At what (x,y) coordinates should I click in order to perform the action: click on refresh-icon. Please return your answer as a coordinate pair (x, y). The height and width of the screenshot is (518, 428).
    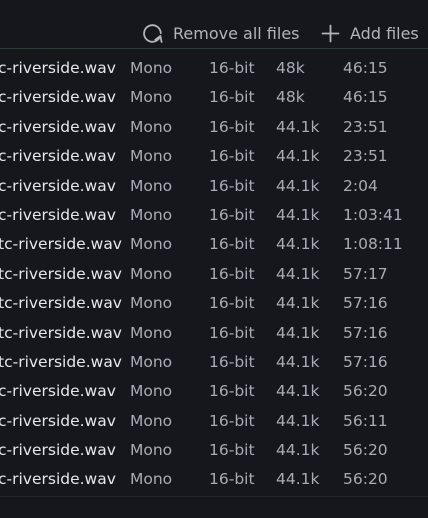
    Looking at the image, I should click on (157, 33).